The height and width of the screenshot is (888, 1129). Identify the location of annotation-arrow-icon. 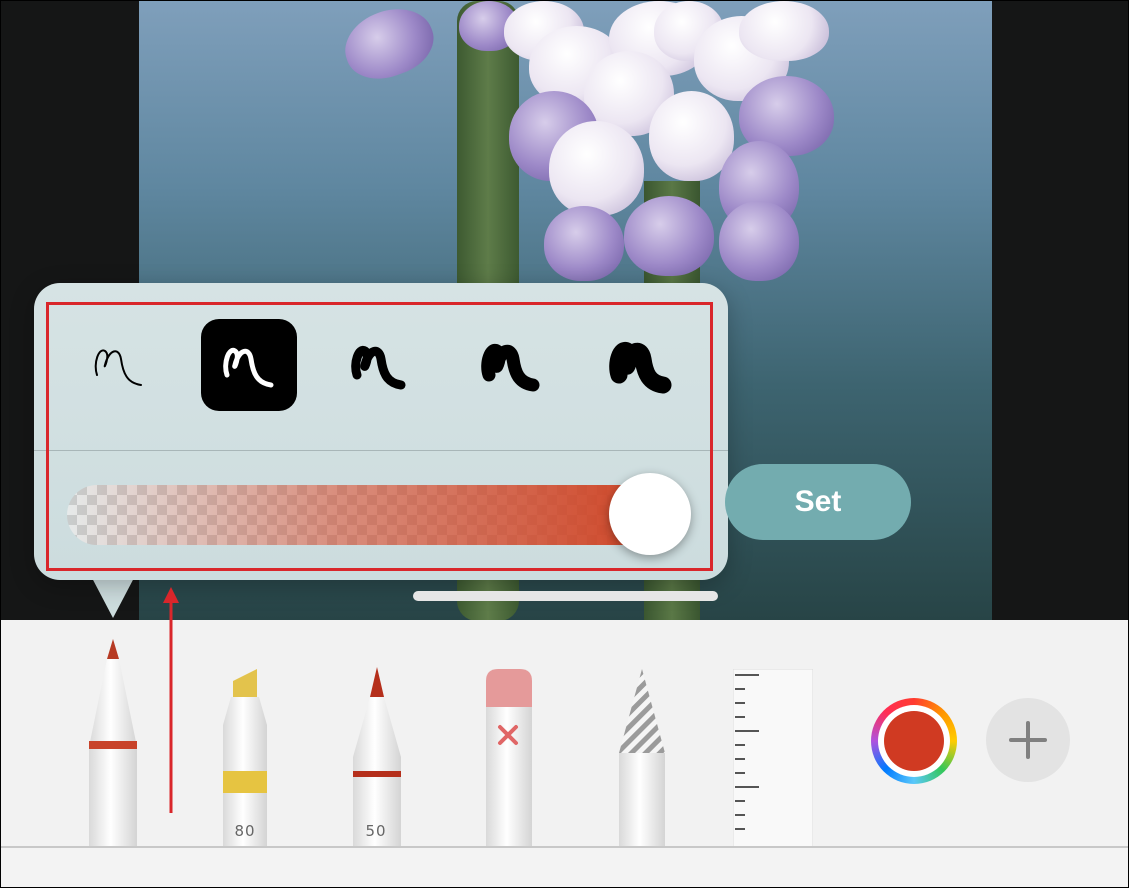
(171, 700).